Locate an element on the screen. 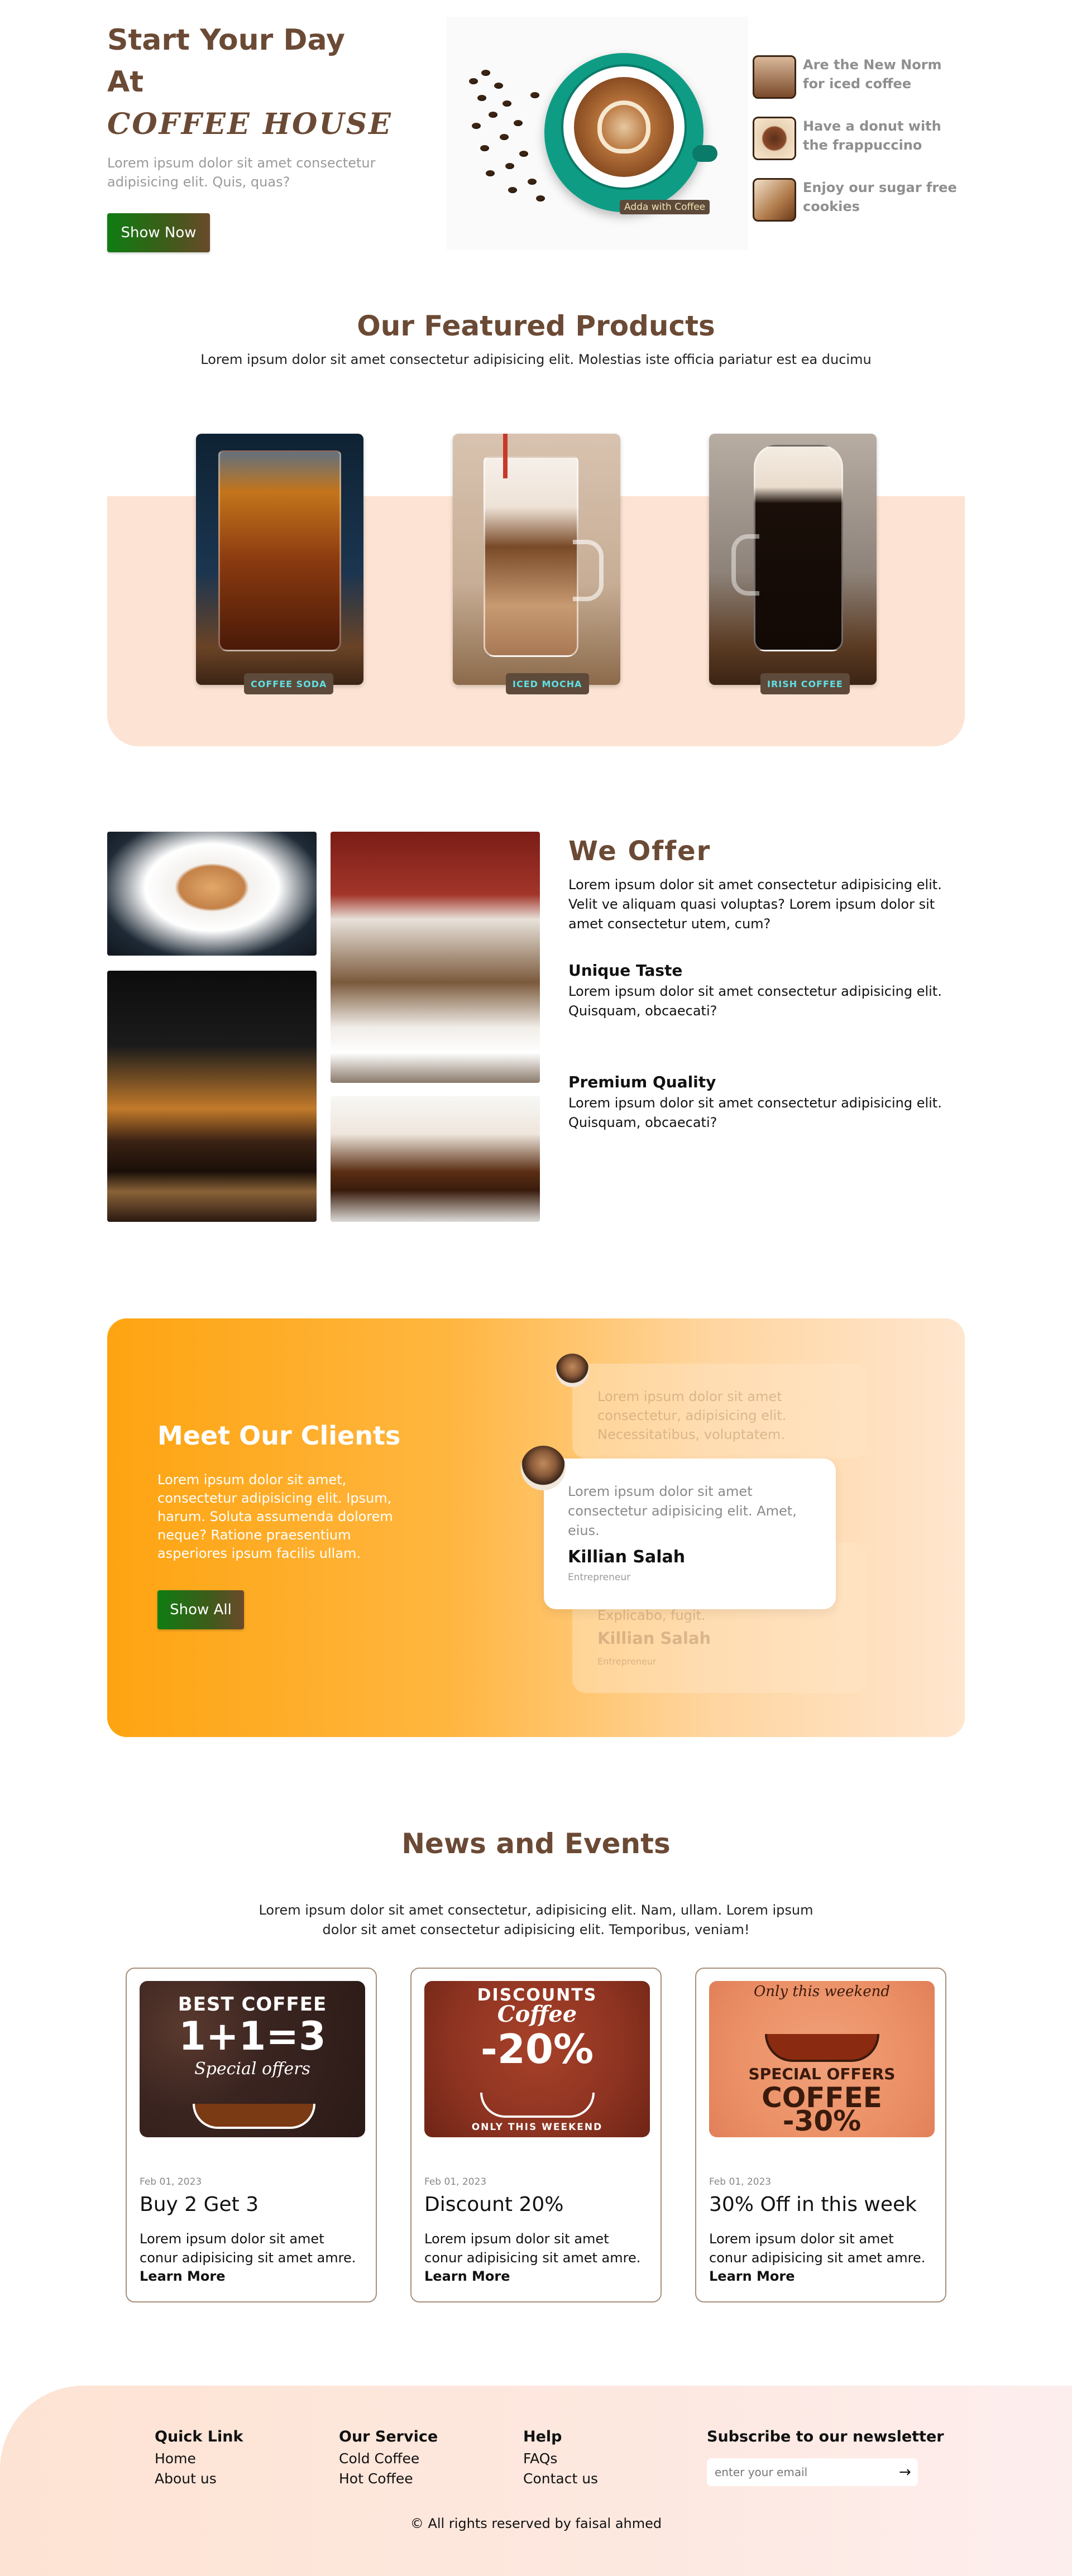 The image size is (1072, 2576). feature-title-unique-taste: Unique Taste is located at coordinates (625, 970).